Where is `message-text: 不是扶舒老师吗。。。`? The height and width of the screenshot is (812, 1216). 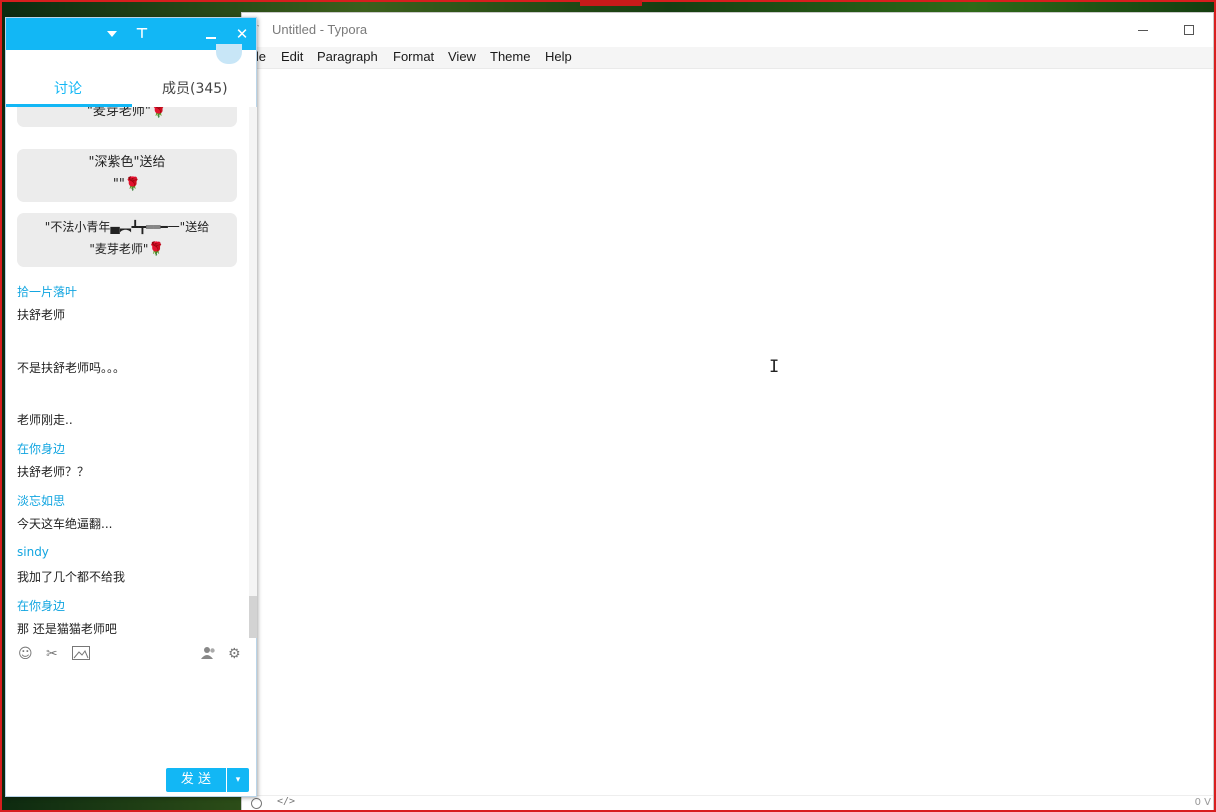
message-text: 不是扶舒老师吗。。。 is located at coordinates (71, 368).